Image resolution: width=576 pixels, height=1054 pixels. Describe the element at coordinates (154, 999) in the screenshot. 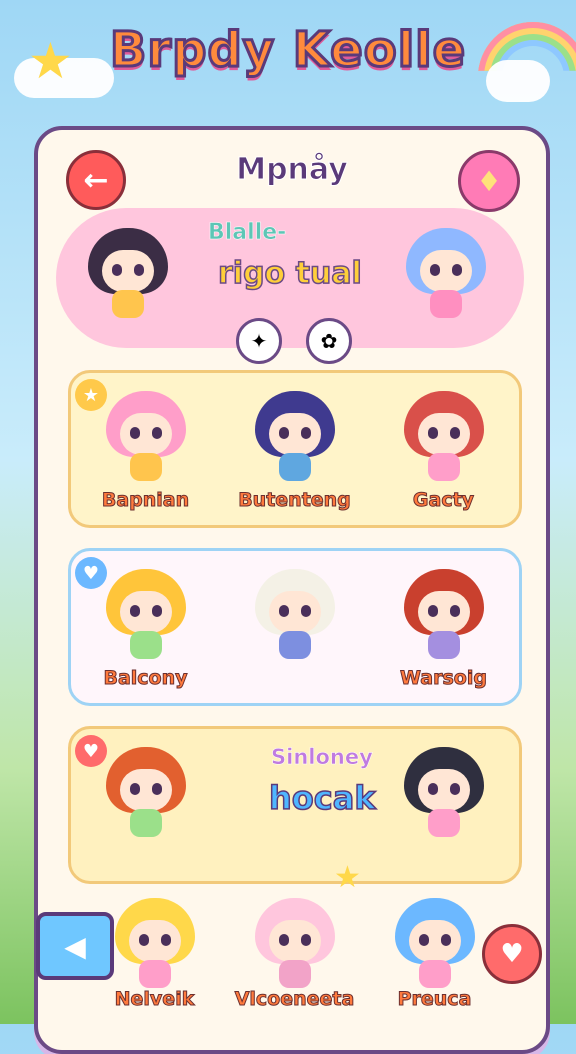

I see `character-name: Nelveik` at that location.